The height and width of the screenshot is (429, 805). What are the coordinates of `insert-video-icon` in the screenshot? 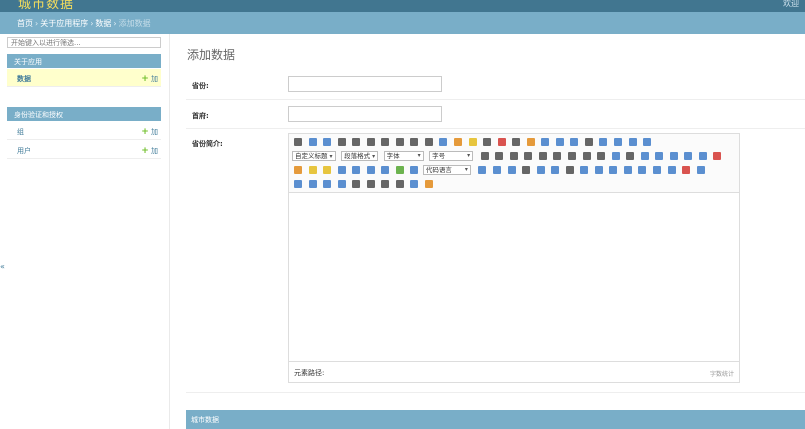 It's located at (341, 170).